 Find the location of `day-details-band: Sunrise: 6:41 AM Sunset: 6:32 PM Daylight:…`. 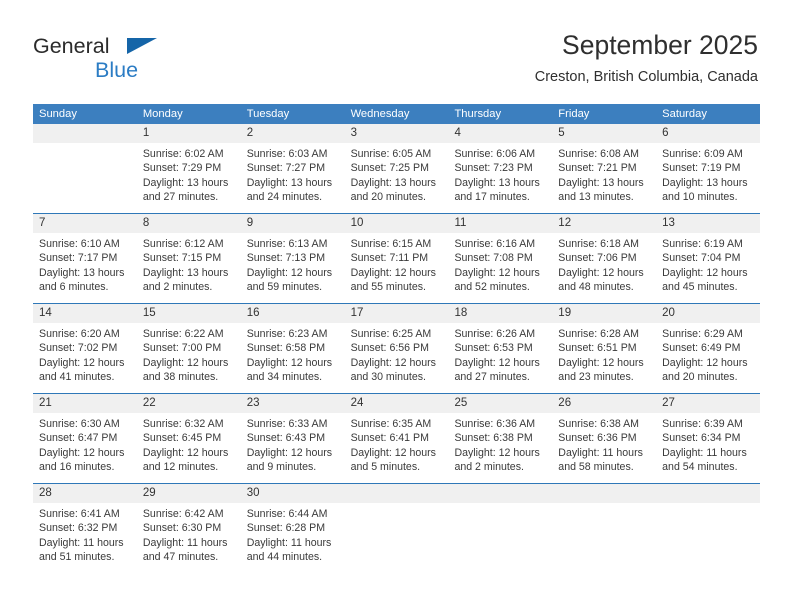

day-details-band: Sunrise: 6:41 AM Sunset: 6:32 PM Daylight:… is located at coordinates (396, 538).